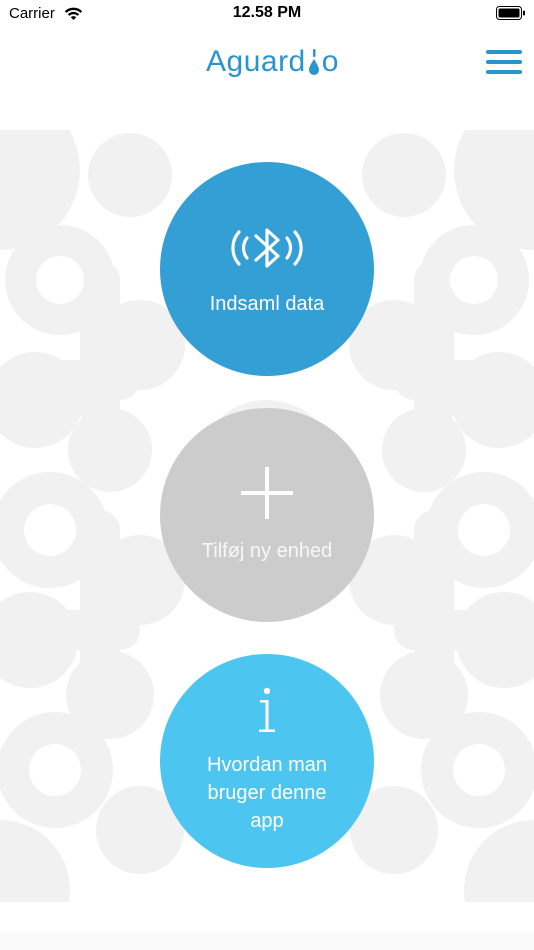 The image size is (534, 950). What do you see at coordinates (267, 711) in the screenshot?
I see `info-icon` at bounding box center [267, 711].